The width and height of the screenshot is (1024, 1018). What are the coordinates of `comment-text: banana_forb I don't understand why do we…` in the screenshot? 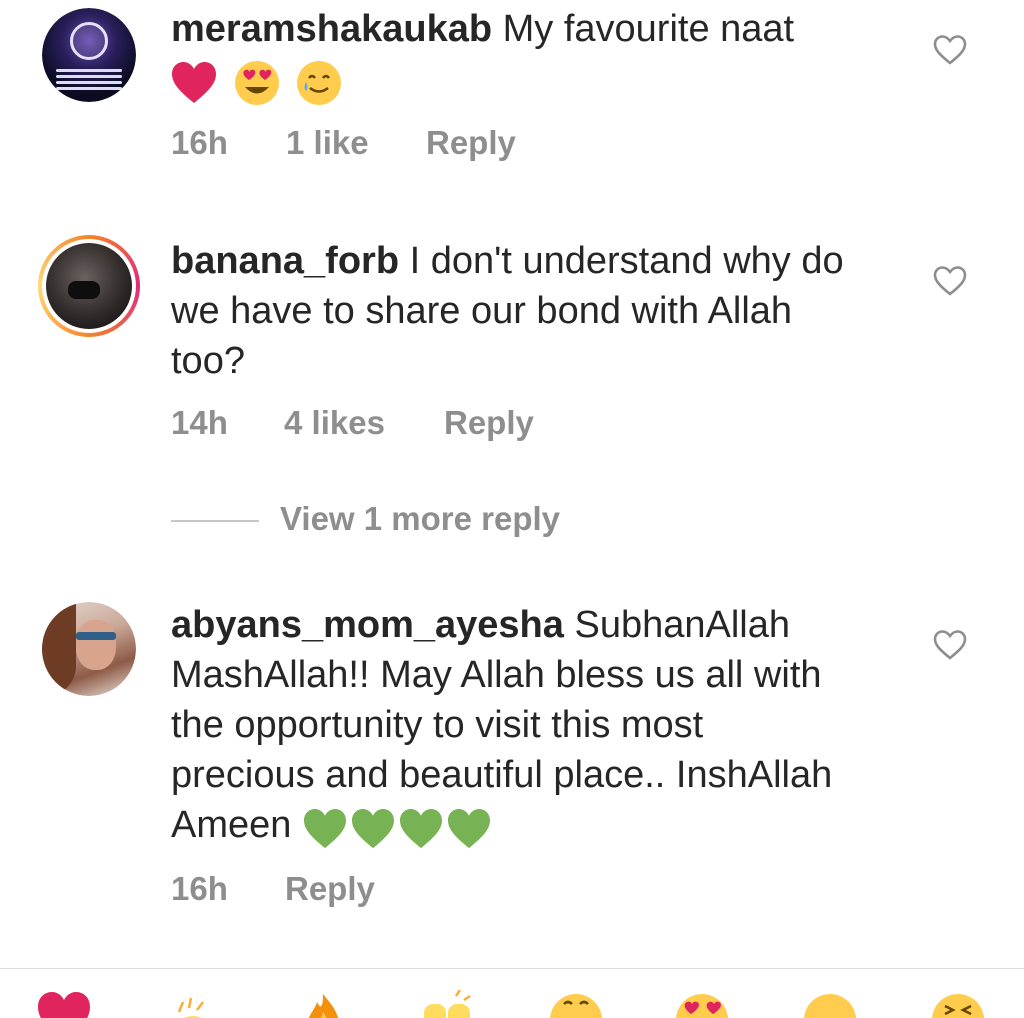 It's located at (521, 311).